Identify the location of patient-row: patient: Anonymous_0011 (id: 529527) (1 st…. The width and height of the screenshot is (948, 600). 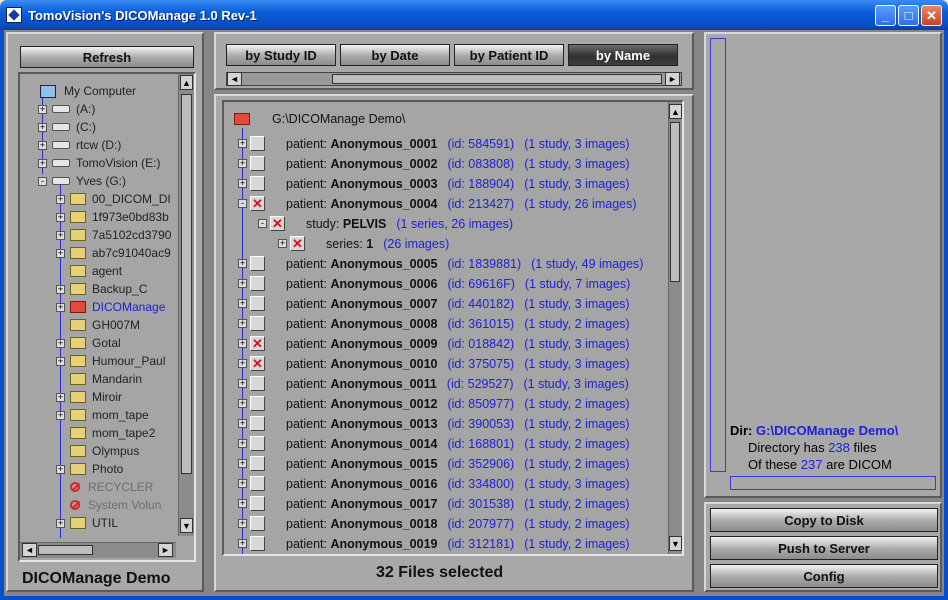
(457, 384).